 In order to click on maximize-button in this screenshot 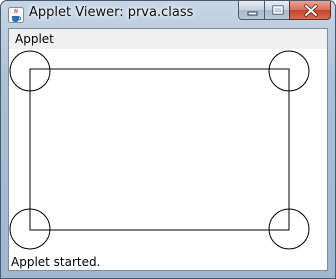, I will do `click(277, 10)`.